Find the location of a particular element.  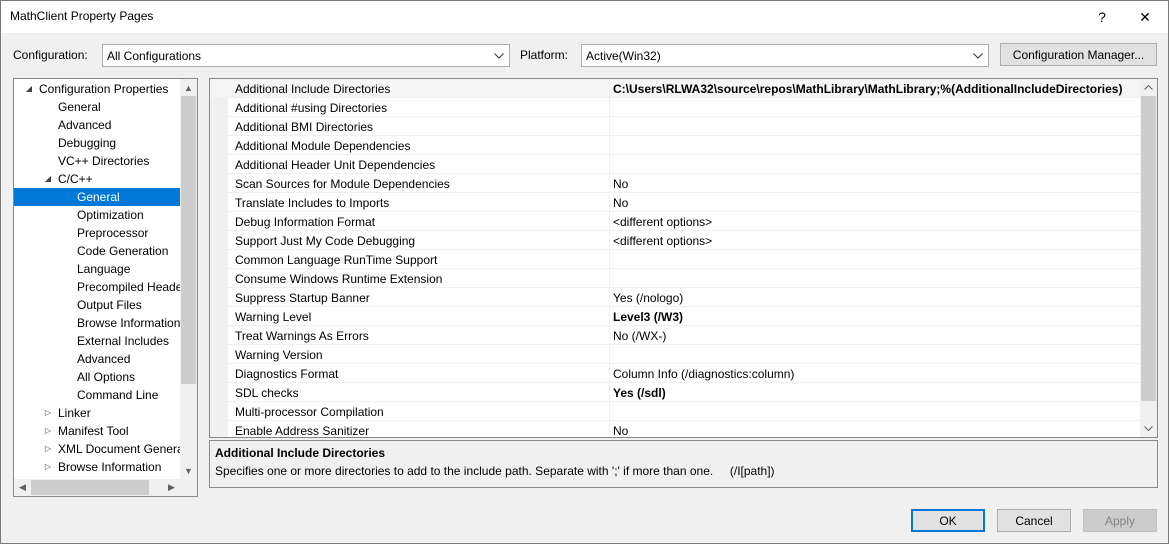

tree-item: Debugging is located at coordinates (97, 143).